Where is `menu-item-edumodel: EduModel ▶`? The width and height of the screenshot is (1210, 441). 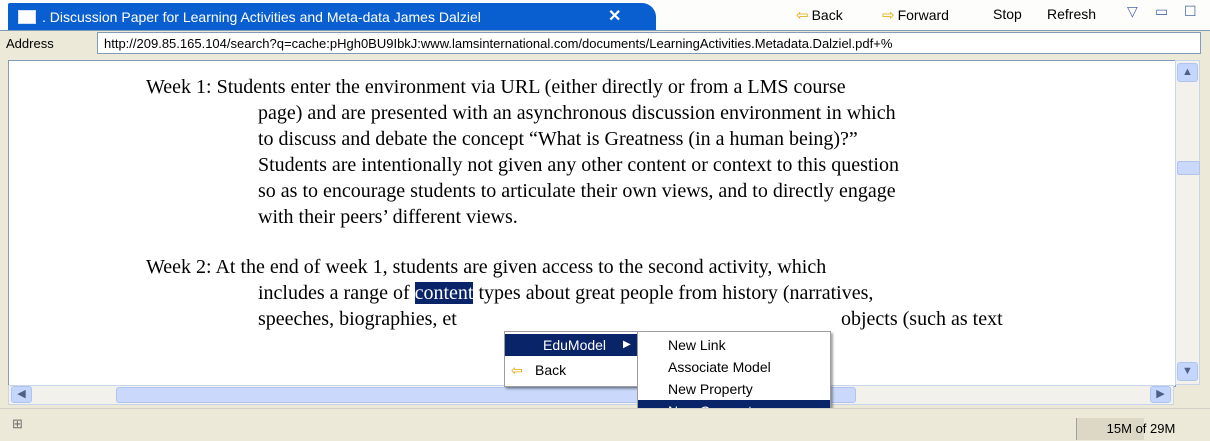
menu-item-edumodel: EduModel ▶ is located at coordinates (572, 345).